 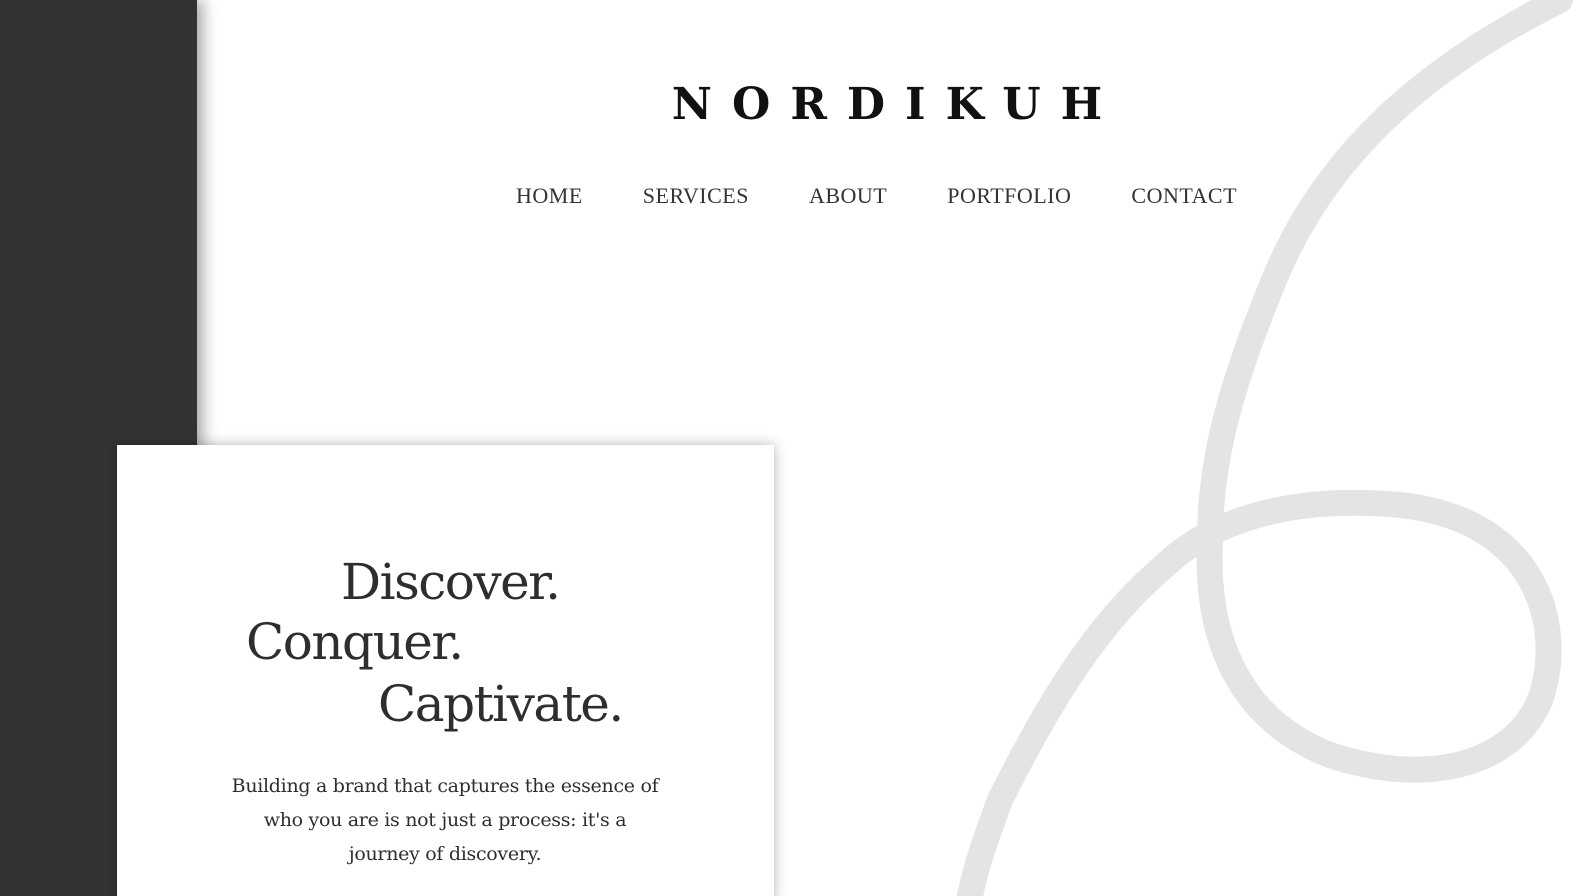 I want to click on main-navigation: HOME SERVICES ABOUT PORTFOLIO CONTACT, so click(x=876, y=196).